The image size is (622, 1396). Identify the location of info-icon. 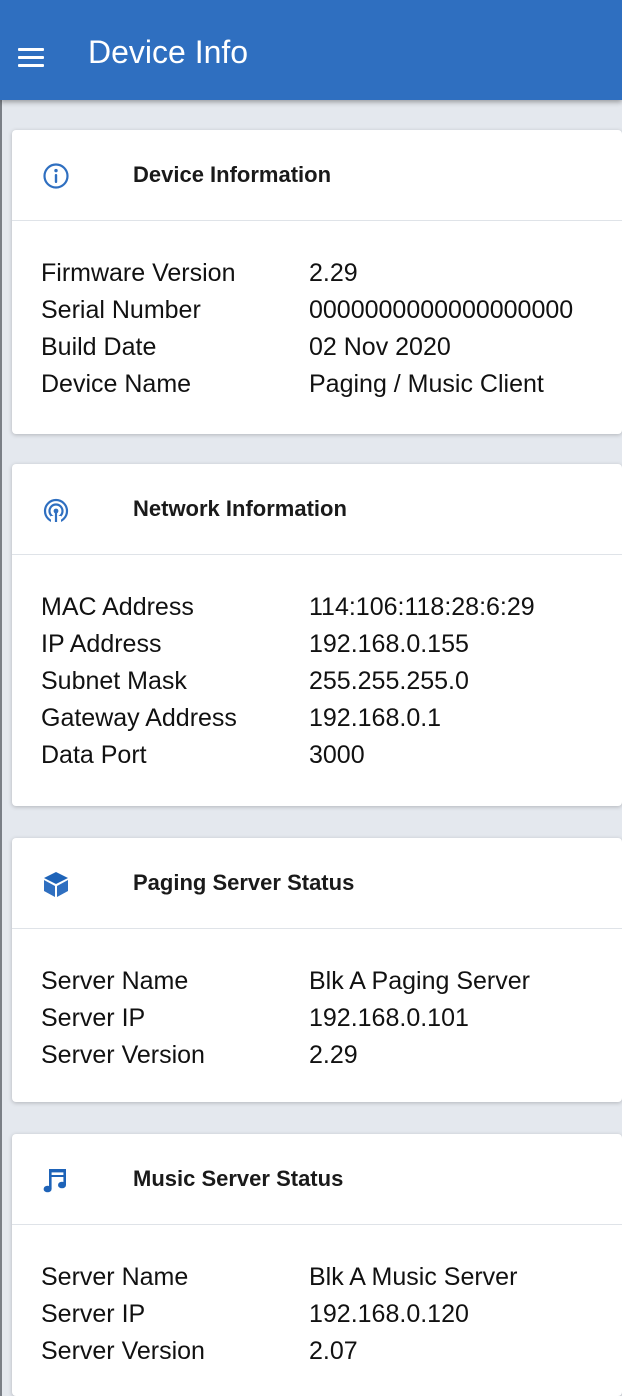
(56, 176).